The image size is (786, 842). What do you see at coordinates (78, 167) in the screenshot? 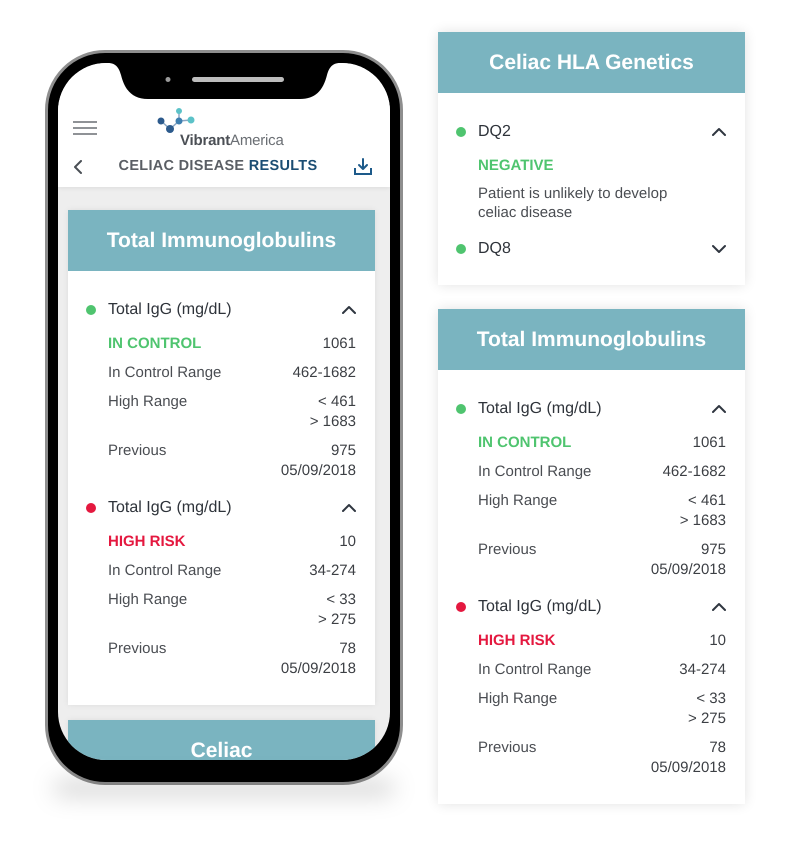
I see `back-icon` at bounding box center [78, 167].